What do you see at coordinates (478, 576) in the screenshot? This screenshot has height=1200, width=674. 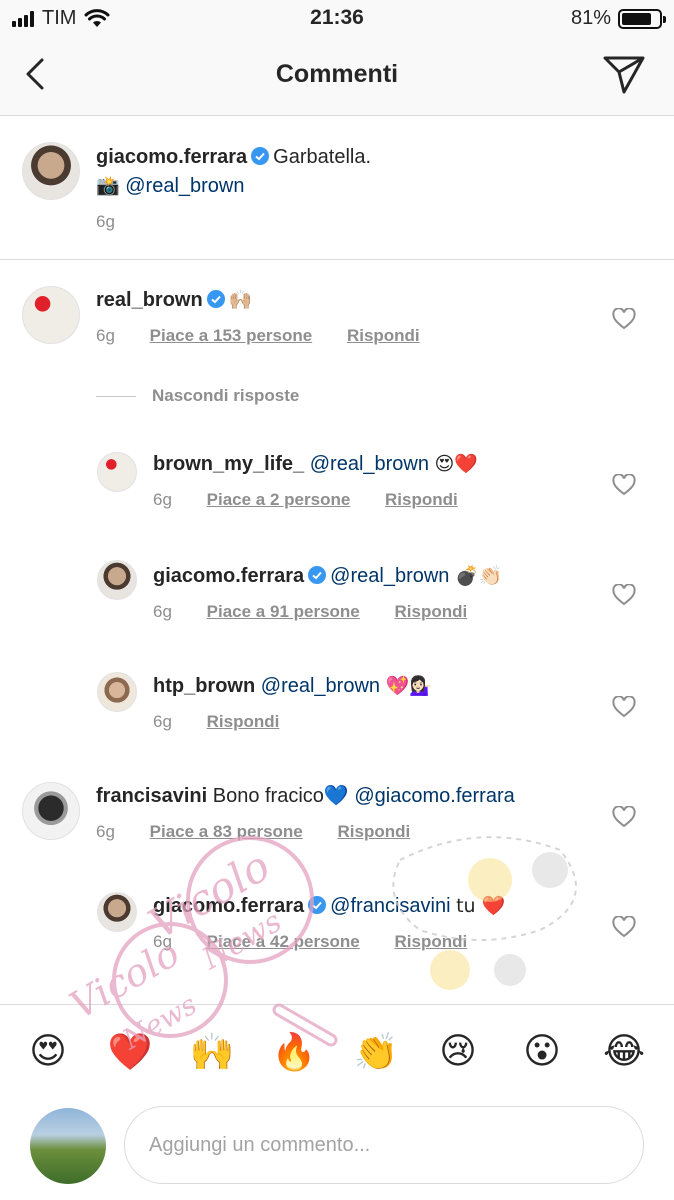 I see `comment-body: 💣👏🏻` at bounding box center [478, 576].